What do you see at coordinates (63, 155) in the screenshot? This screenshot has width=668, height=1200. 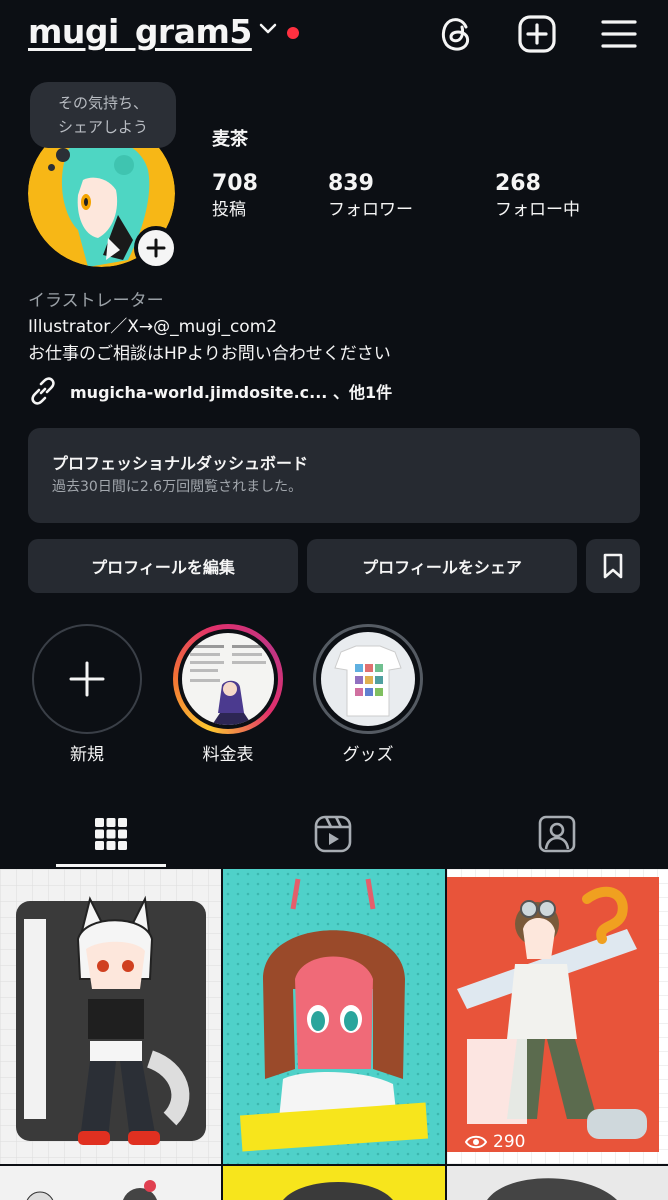 I see `note-bubble-tail` at bounding box center [63, 155].